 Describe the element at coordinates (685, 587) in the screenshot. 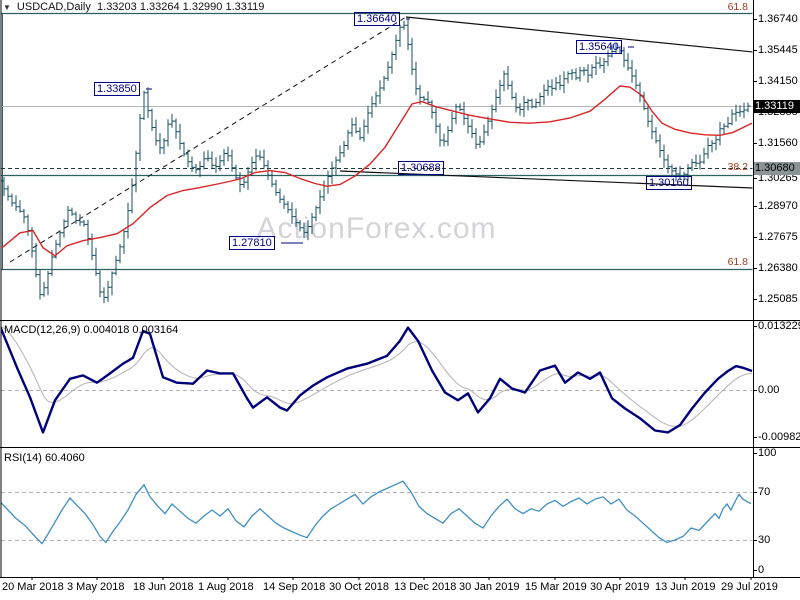

I see `date-axis-label: 13 Jun 2019` at that location.